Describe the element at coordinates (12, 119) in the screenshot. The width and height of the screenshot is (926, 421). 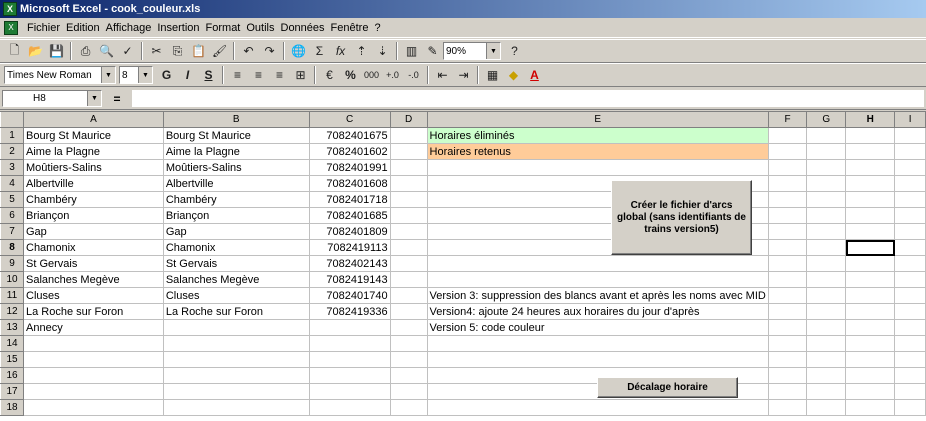
I see `select-all-corner` at that location.